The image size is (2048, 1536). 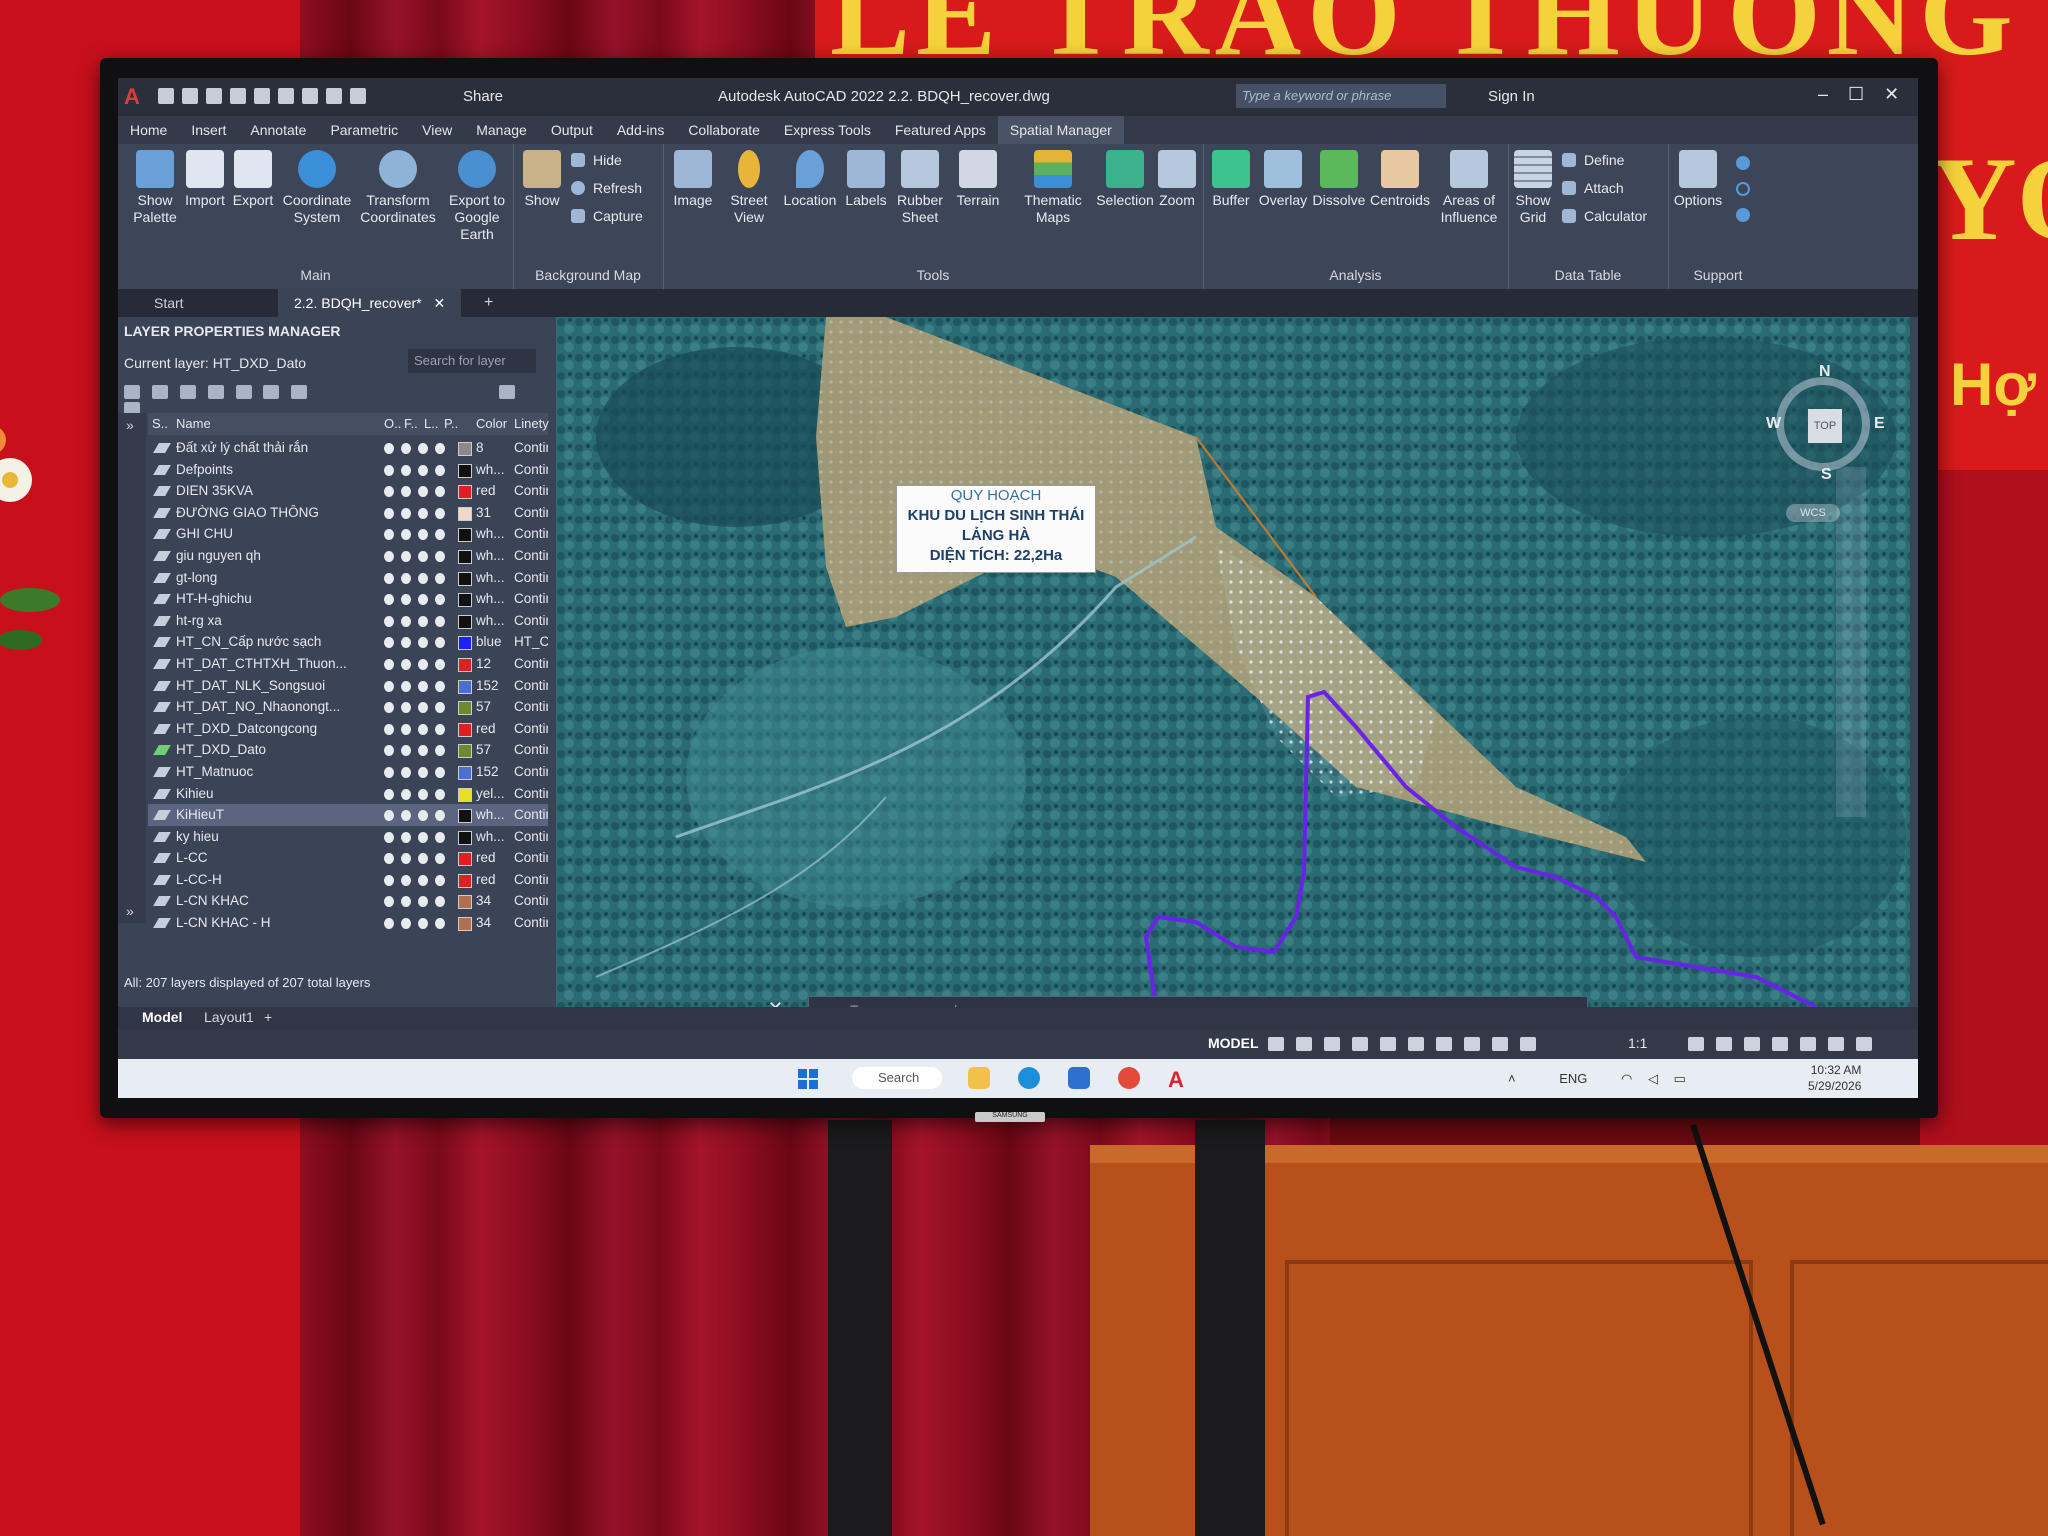 I want to click on tab-drawing: 2.2. BDQH_recover* ✕, so click(x=370, y=303).